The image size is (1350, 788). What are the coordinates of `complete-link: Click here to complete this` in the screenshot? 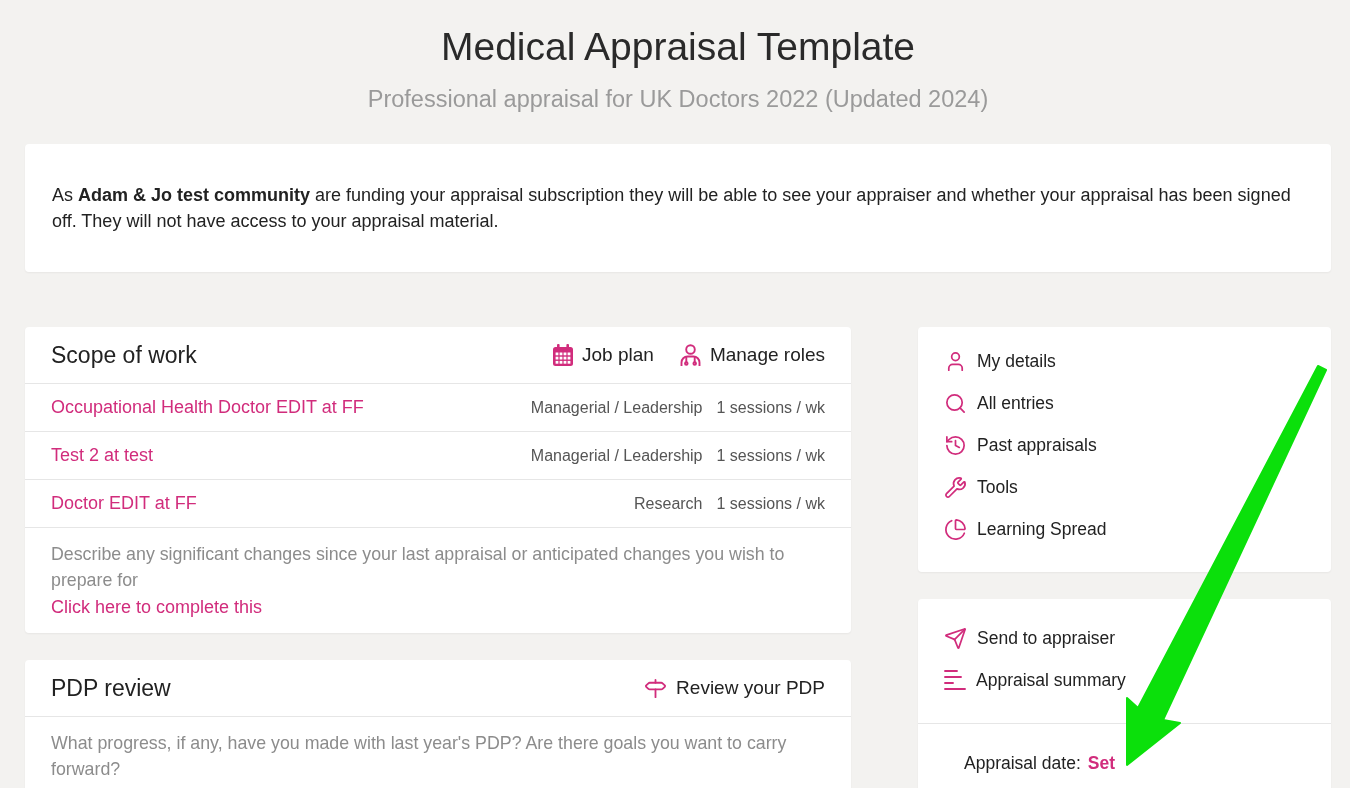 It's located at (157, 607).